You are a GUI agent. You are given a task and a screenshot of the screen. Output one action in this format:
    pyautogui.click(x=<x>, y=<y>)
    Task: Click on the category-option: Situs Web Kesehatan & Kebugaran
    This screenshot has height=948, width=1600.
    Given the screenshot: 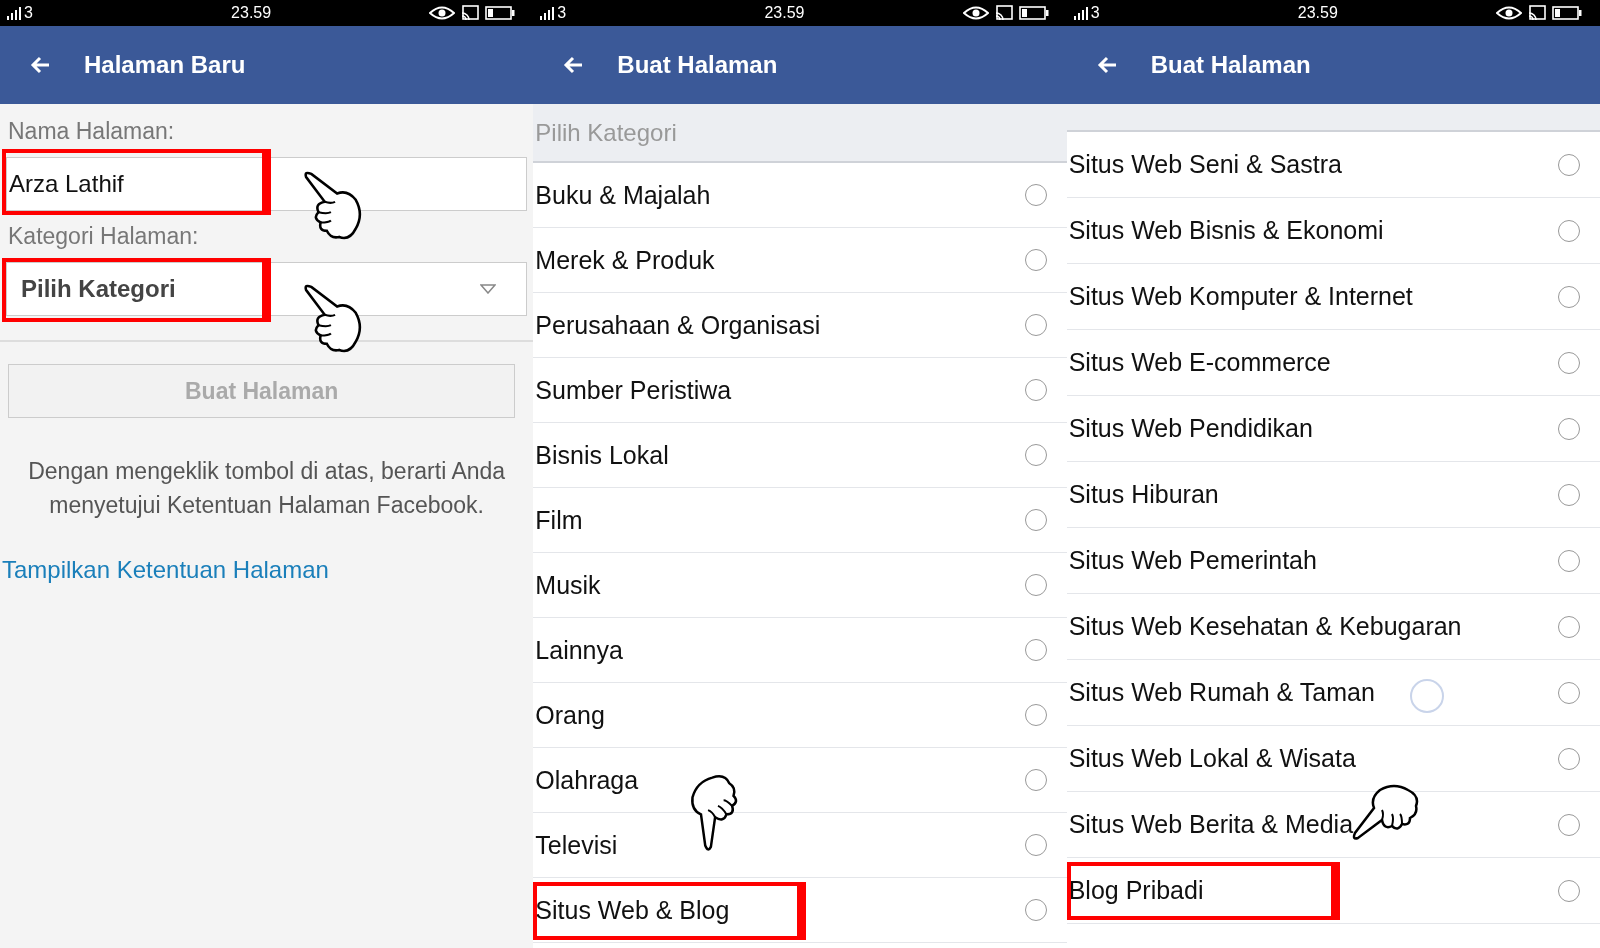 What is the action you would take?
    pyautogui.click(x=1333, y=627)
    